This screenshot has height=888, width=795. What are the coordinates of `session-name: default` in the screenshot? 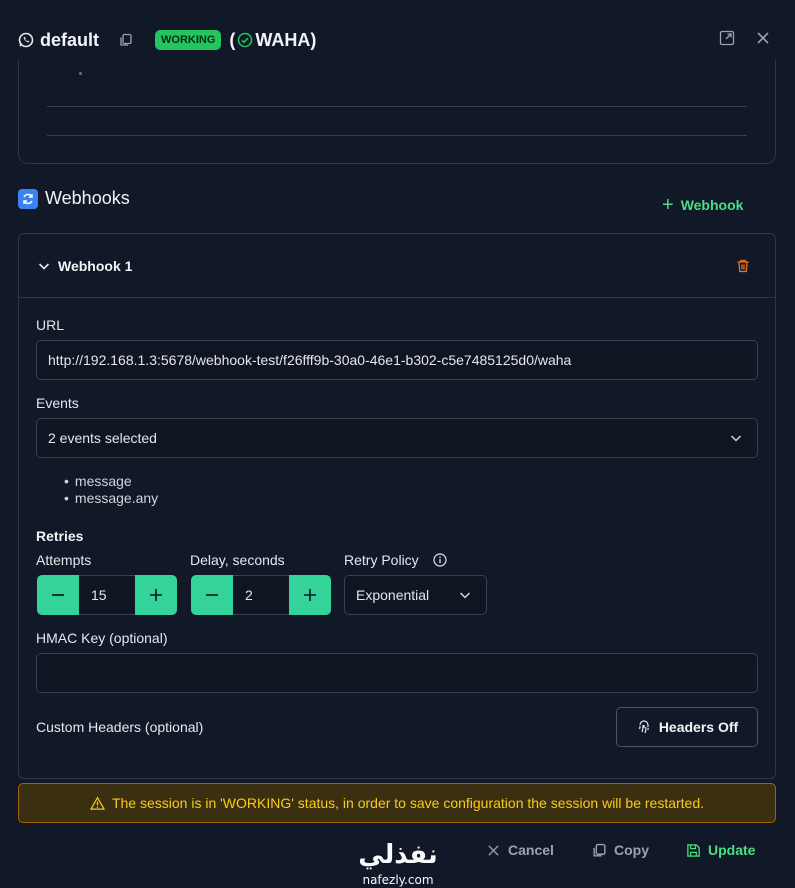 It's located at (70, 39).